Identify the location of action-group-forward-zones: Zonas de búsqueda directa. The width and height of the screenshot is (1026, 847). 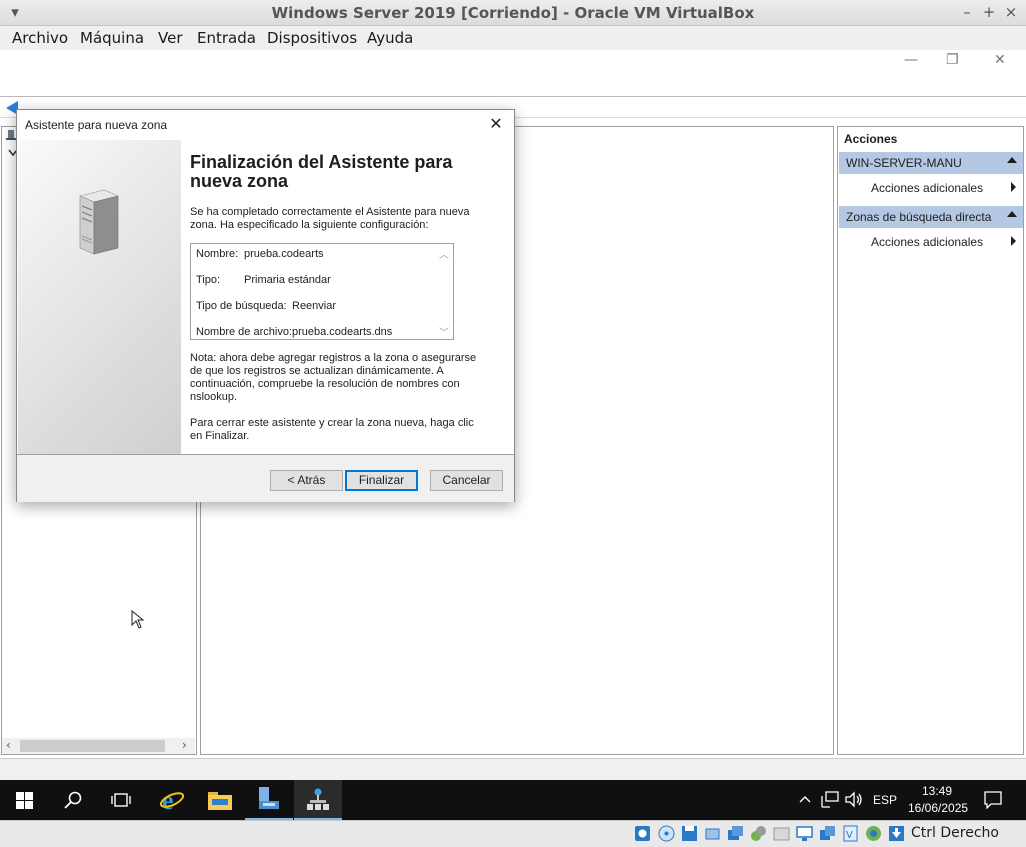
(931, 217).